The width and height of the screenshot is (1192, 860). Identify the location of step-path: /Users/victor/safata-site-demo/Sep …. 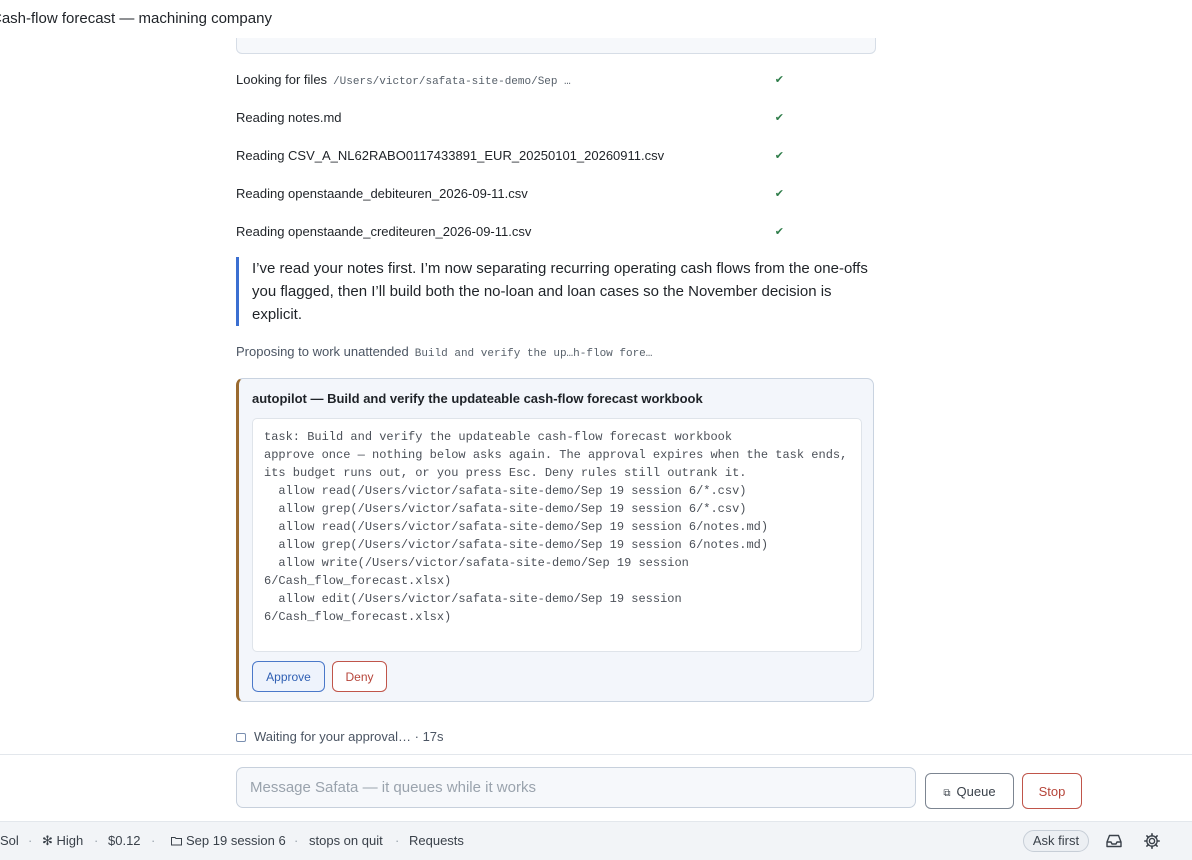
(452, 82).